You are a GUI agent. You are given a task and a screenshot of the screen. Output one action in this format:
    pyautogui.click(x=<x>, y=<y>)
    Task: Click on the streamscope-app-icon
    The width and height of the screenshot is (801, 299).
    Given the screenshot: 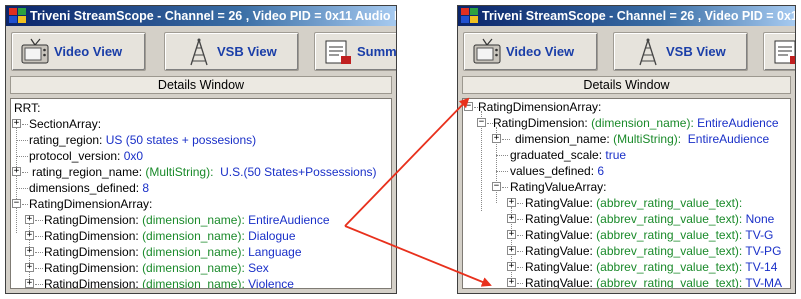 What is the action you would take?
    pyautogui.click(x=469, y=15)
    